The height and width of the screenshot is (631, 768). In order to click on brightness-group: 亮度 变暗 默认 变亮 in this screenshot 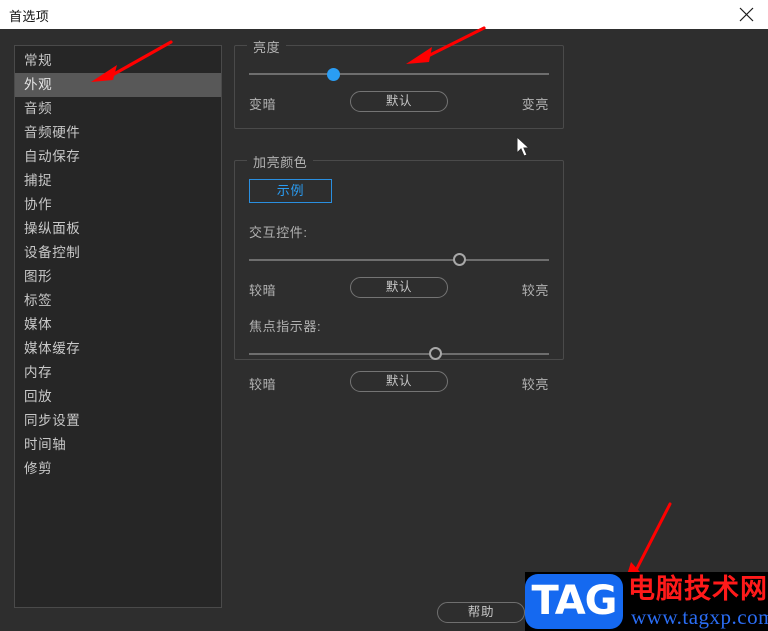, I will do `click(399, 83)`.